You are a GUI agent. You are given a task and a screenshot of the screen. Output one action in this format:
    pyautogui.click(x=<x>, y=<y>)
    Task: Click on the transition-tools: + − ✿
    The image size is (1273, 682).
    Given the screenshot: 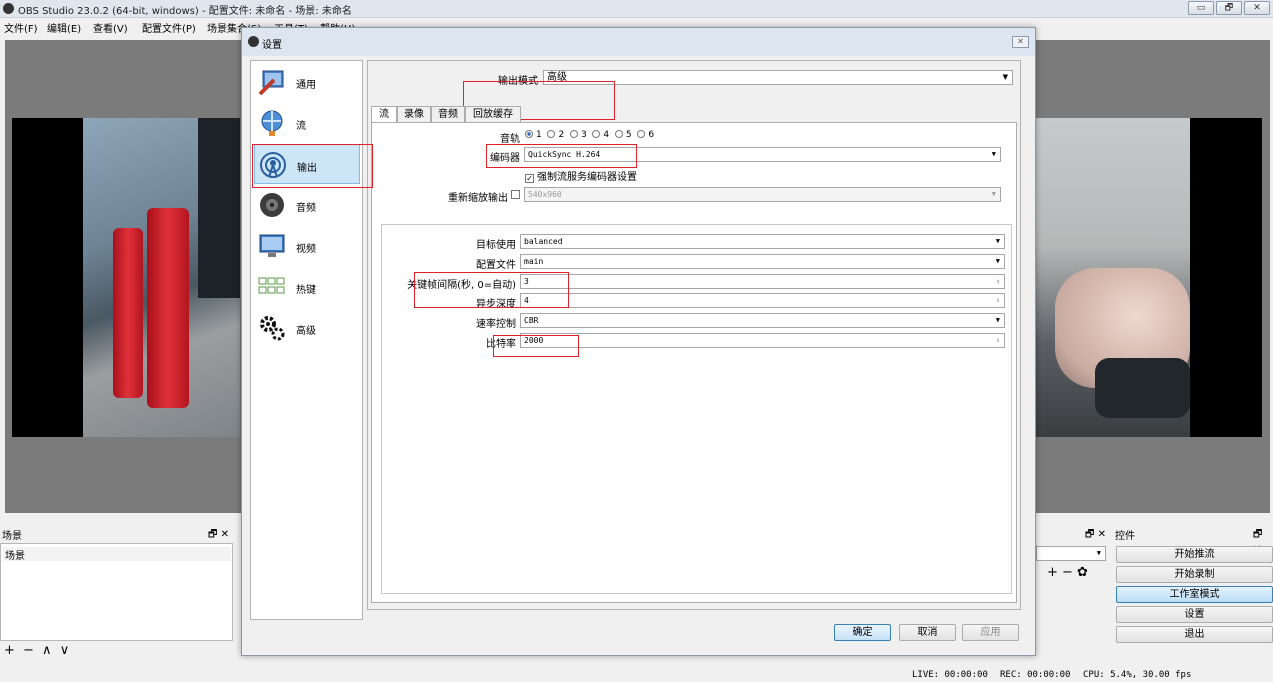 What is the action you would take?
    pyautogui.click(x=1067, y=572)
    